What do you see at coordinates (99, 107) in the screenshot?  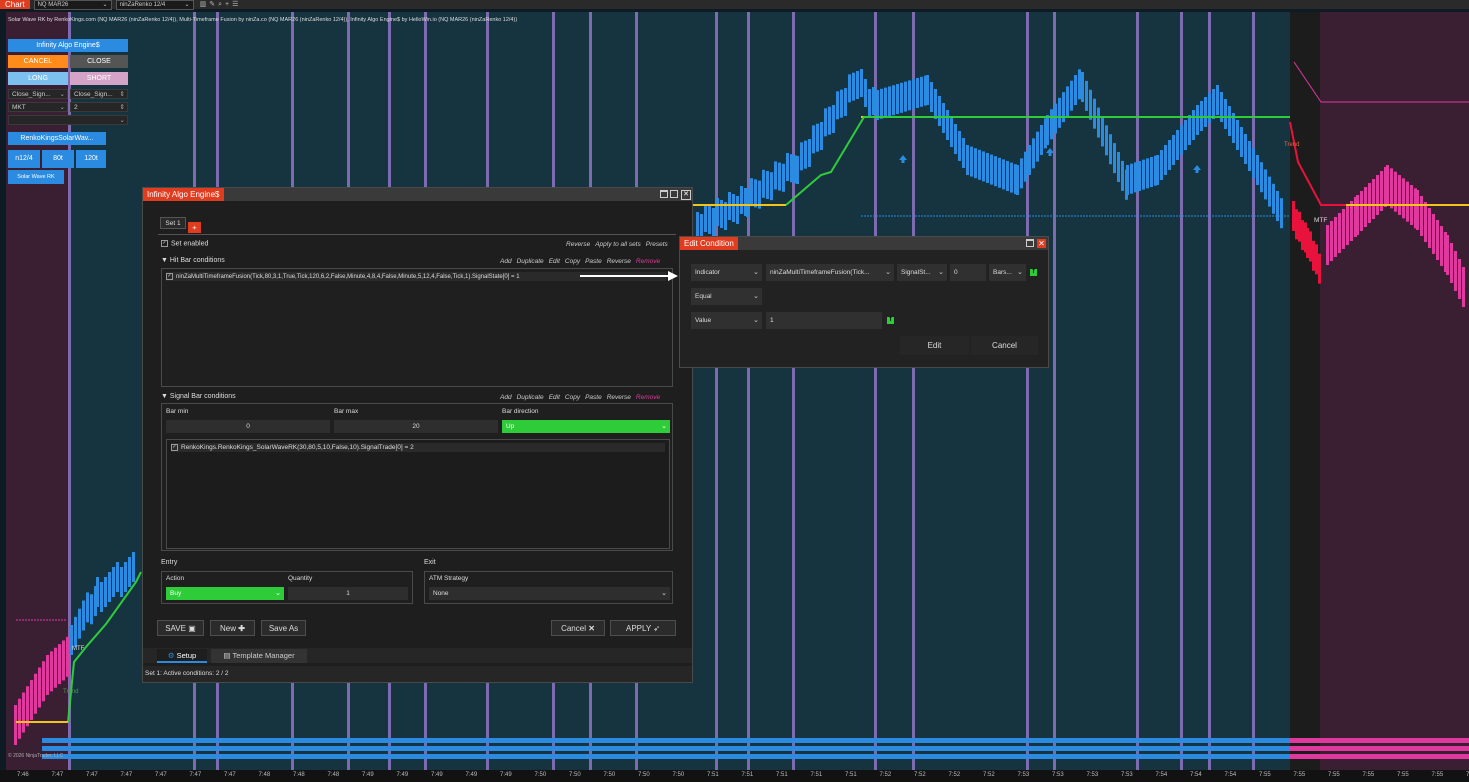 I see `quantity-stepper: 2 ⇕` at bounding box center [99, 107].